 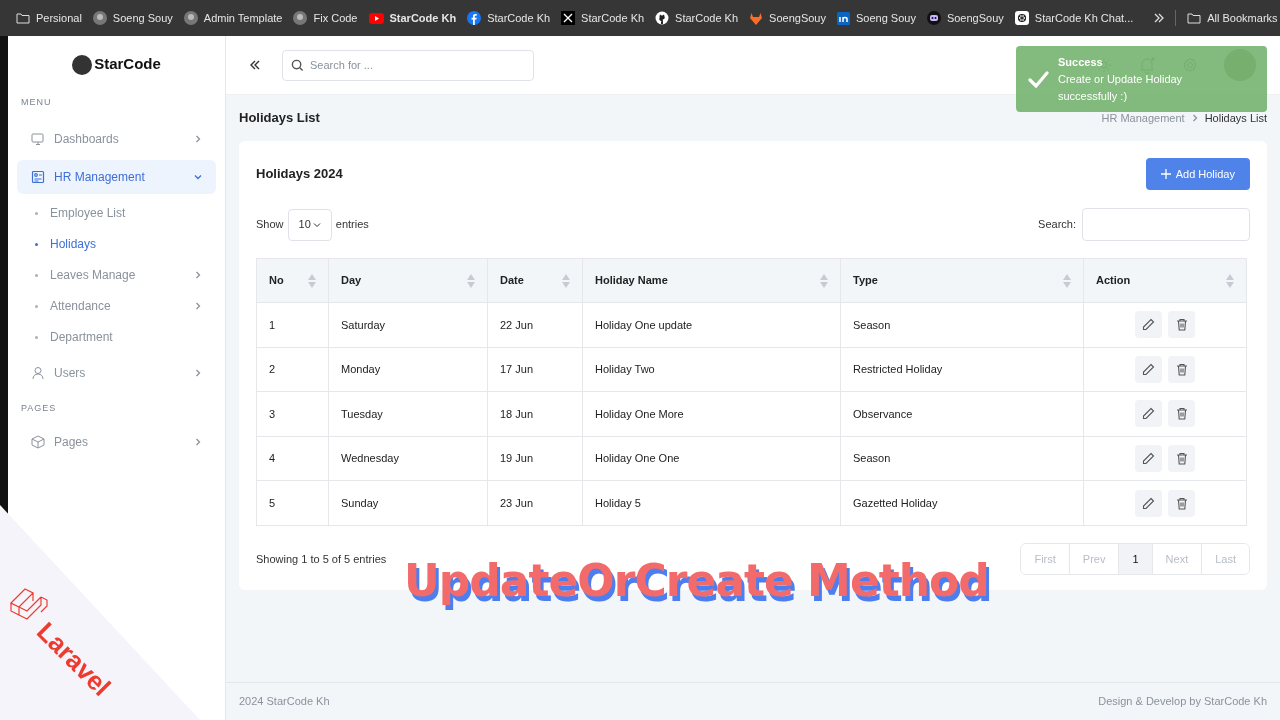 I want to click on table-cell: Monday, so click(x=408, y=369).